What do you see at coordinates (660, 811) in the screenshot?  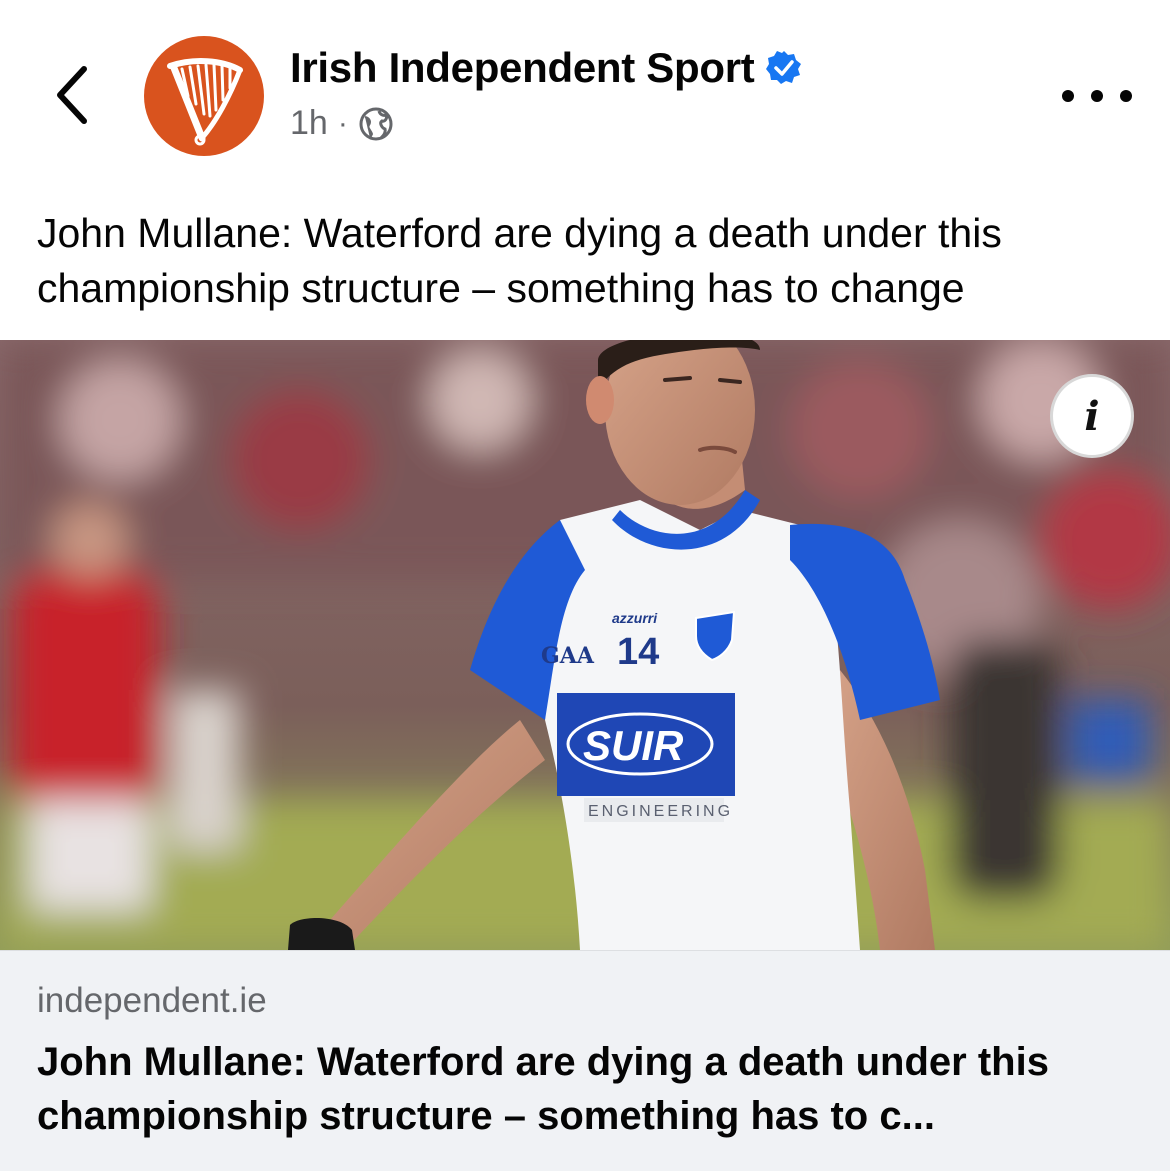 I see `jersey-sponsor-sub: ENGINEERING` at bounding box center [660, 811].